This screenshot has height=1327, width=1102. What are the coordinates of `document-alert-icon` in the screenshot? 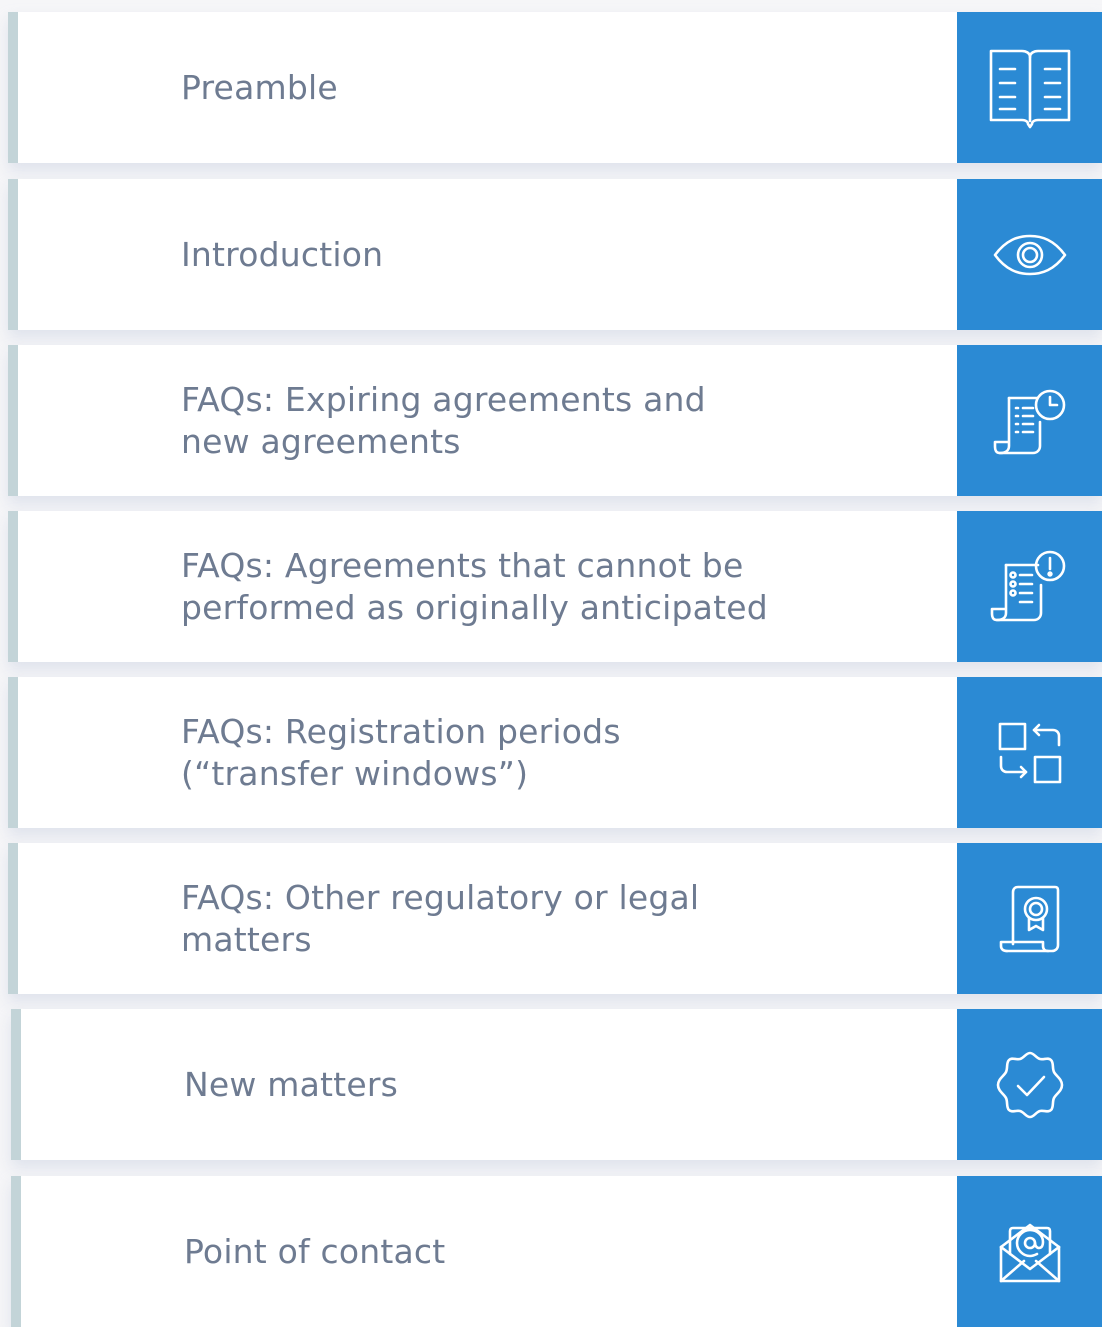 It's located at (1027, 585).